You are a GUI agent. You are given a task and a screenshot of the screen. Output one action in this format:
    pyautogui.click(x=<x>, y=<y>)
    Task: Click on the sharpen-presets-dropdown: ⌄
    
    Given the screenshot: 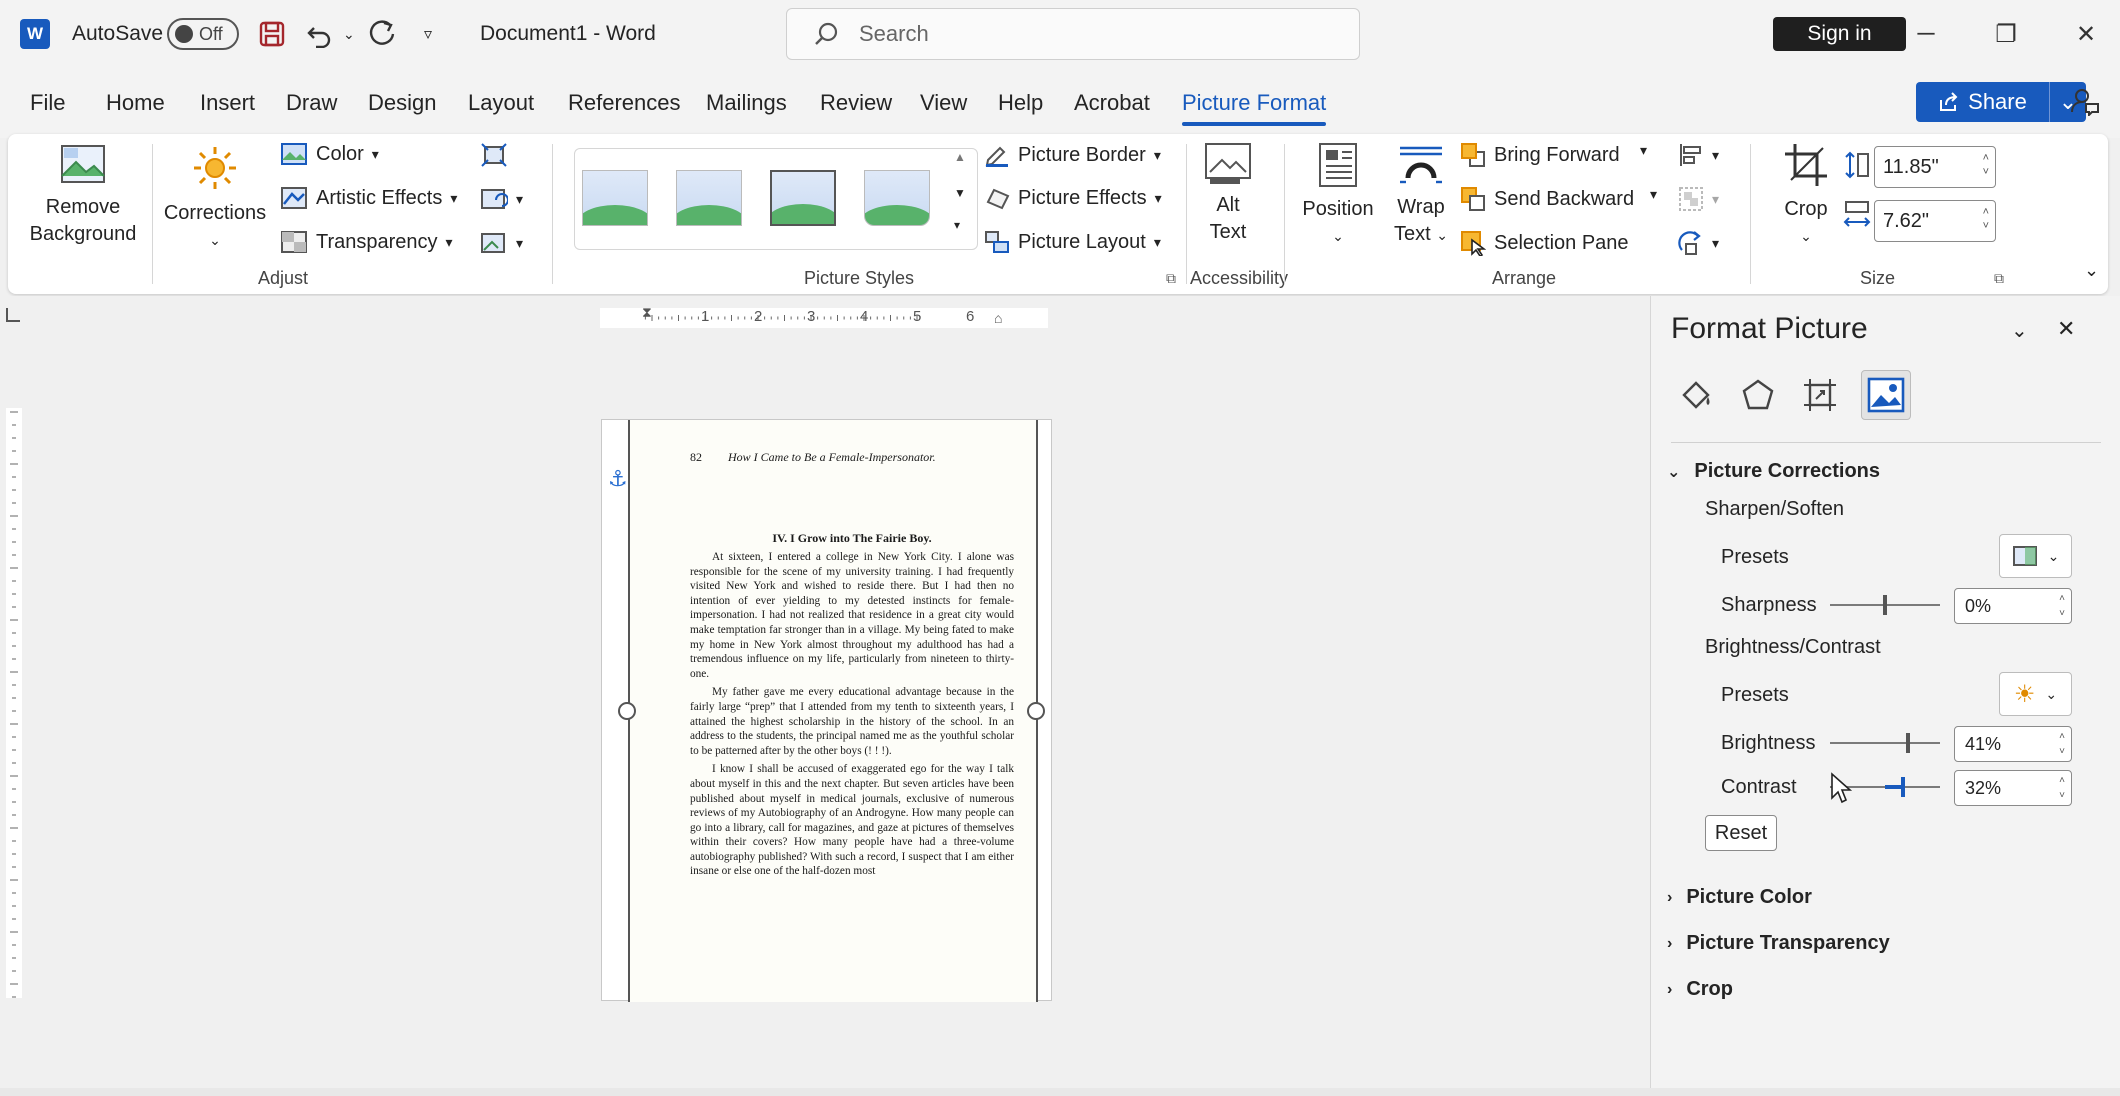 What is the action you would take?
    pyautogui.click(x=2035, y=556)
    